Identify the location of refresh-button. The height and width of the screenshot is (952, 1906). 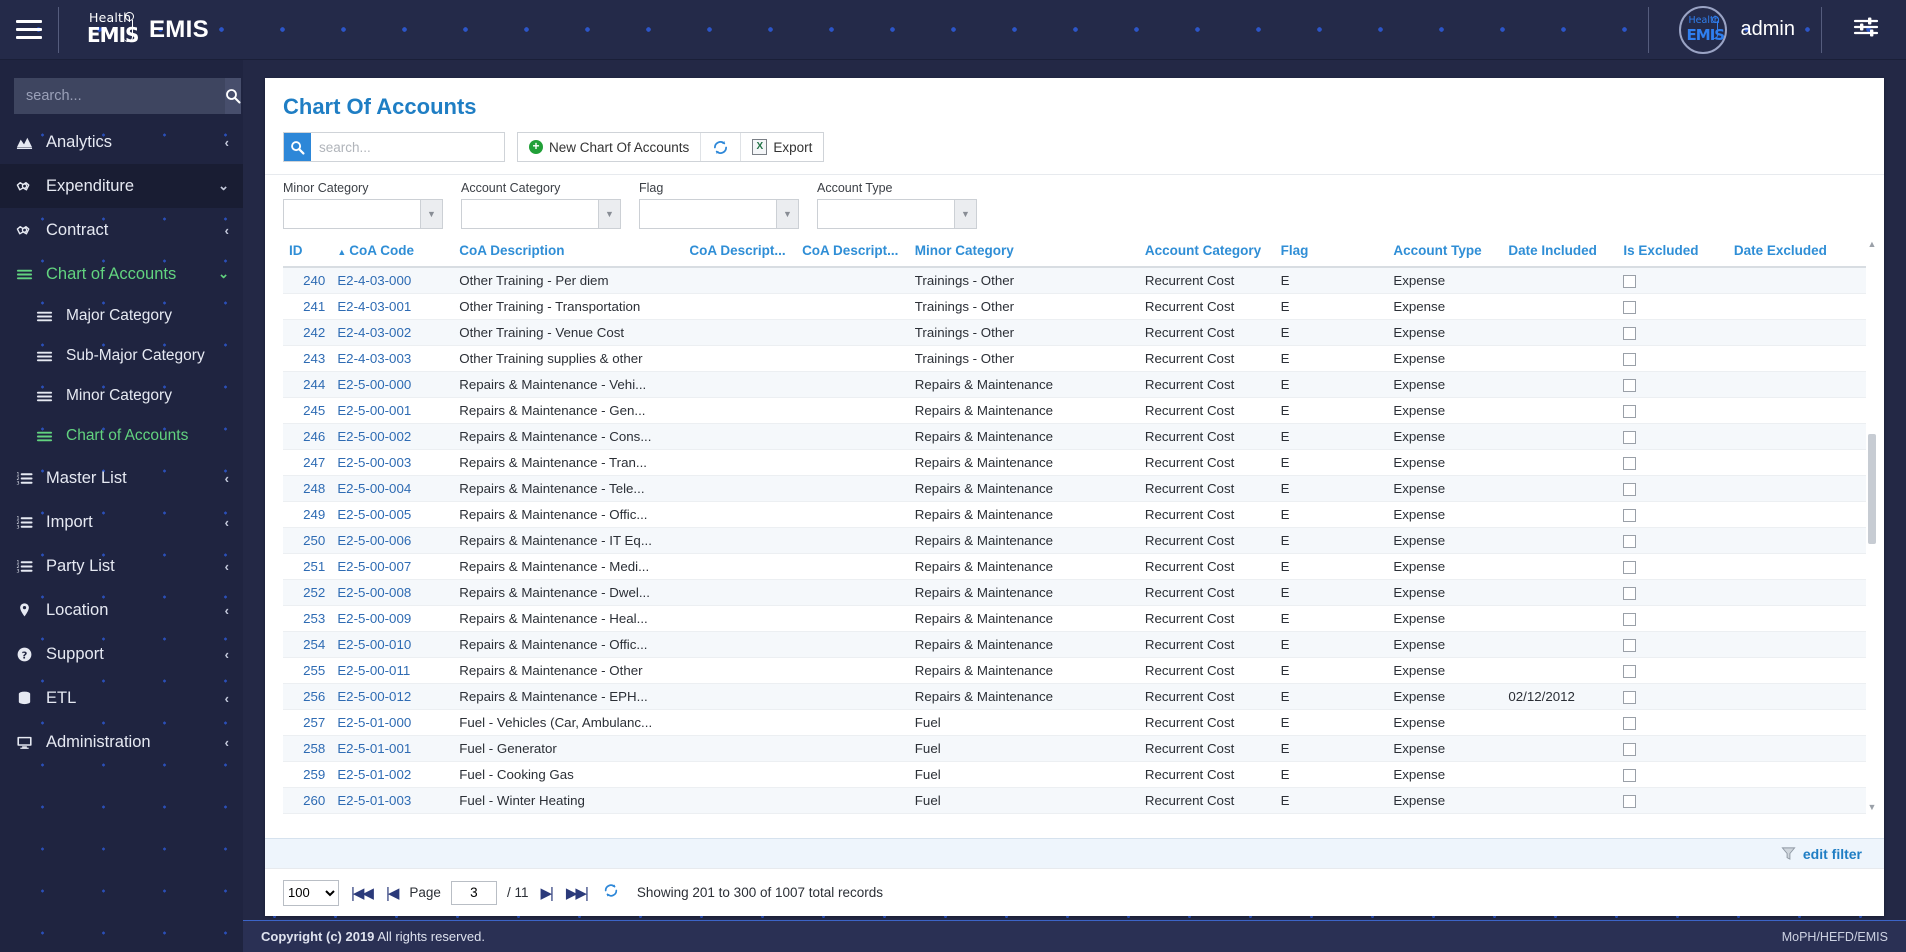
(721, 147).